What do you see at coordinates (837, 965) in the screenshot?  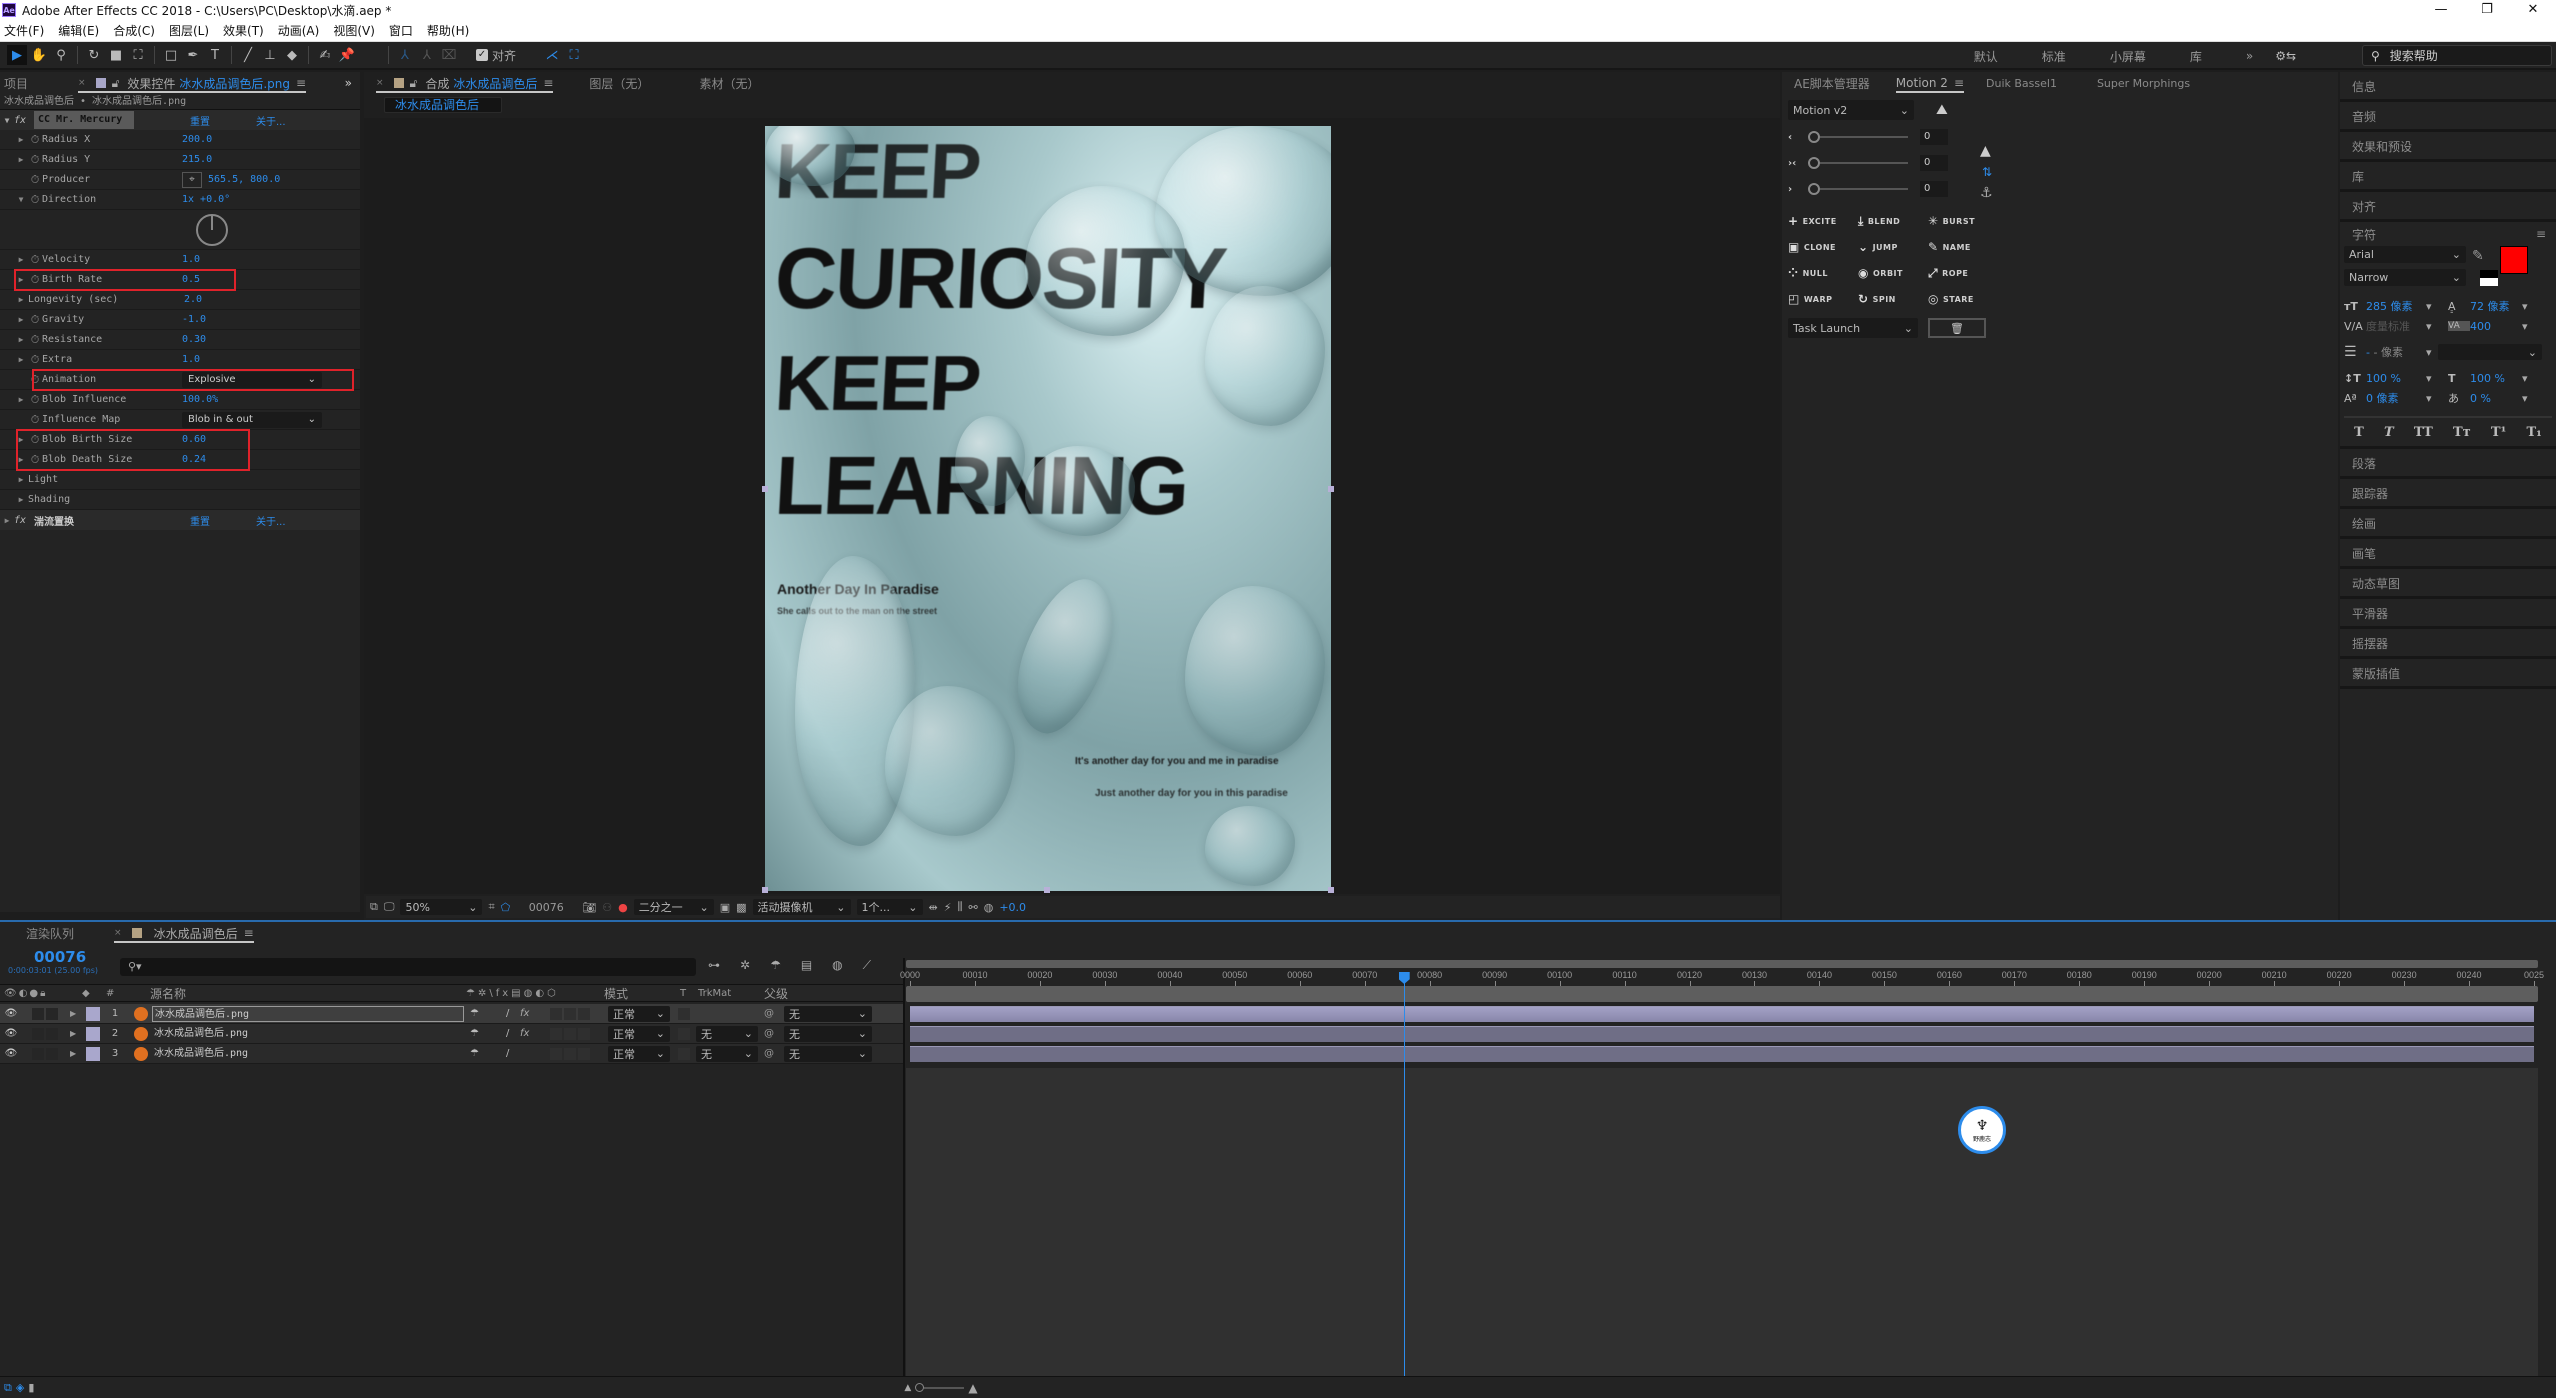 I see `motion-blur-icon: ◍` at bounding box center [837, 965].